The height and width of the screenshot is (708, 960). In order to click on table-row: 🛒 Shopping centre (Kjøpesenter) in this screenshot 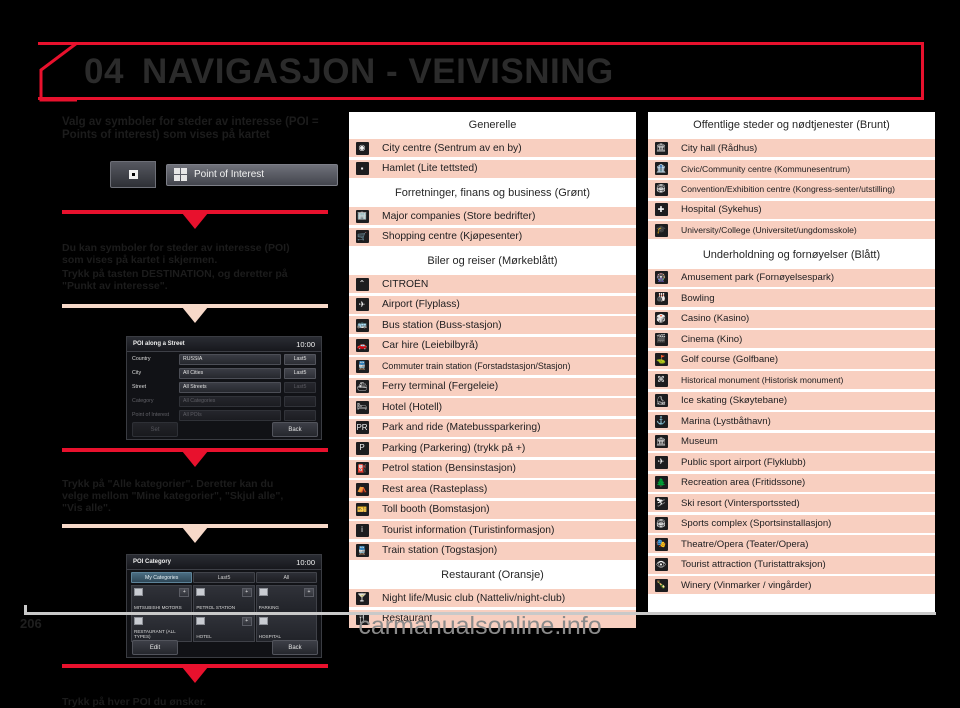, I will do `click(492, 236)`.